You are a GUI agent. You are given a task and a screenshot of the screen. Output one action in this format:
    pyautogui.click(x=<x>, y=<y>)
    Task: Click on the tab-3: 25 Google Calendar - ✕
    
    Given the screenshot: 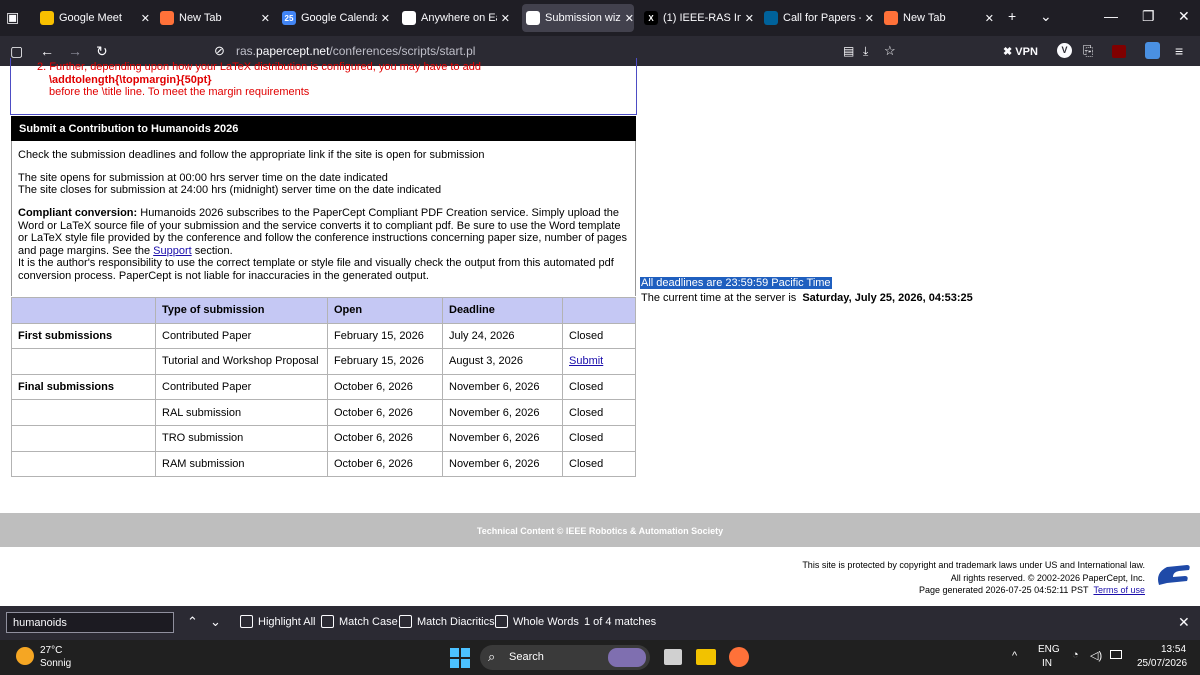 What is the action you would take?
    pyautogui.click(x=336, y=18)
    